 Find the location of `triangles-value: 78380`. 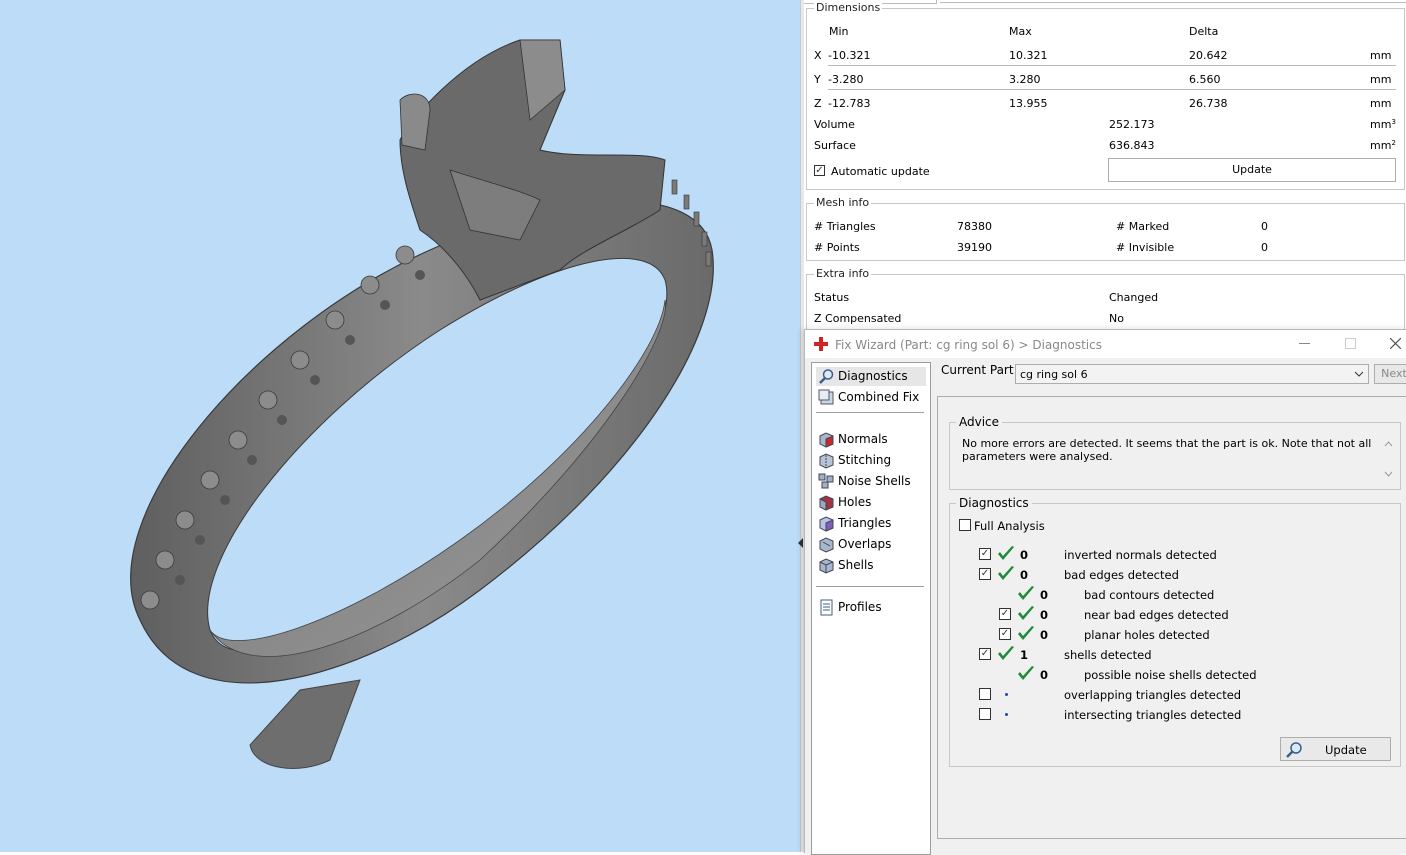

triangles-value: 78380 is located at coordinates (974, 226).